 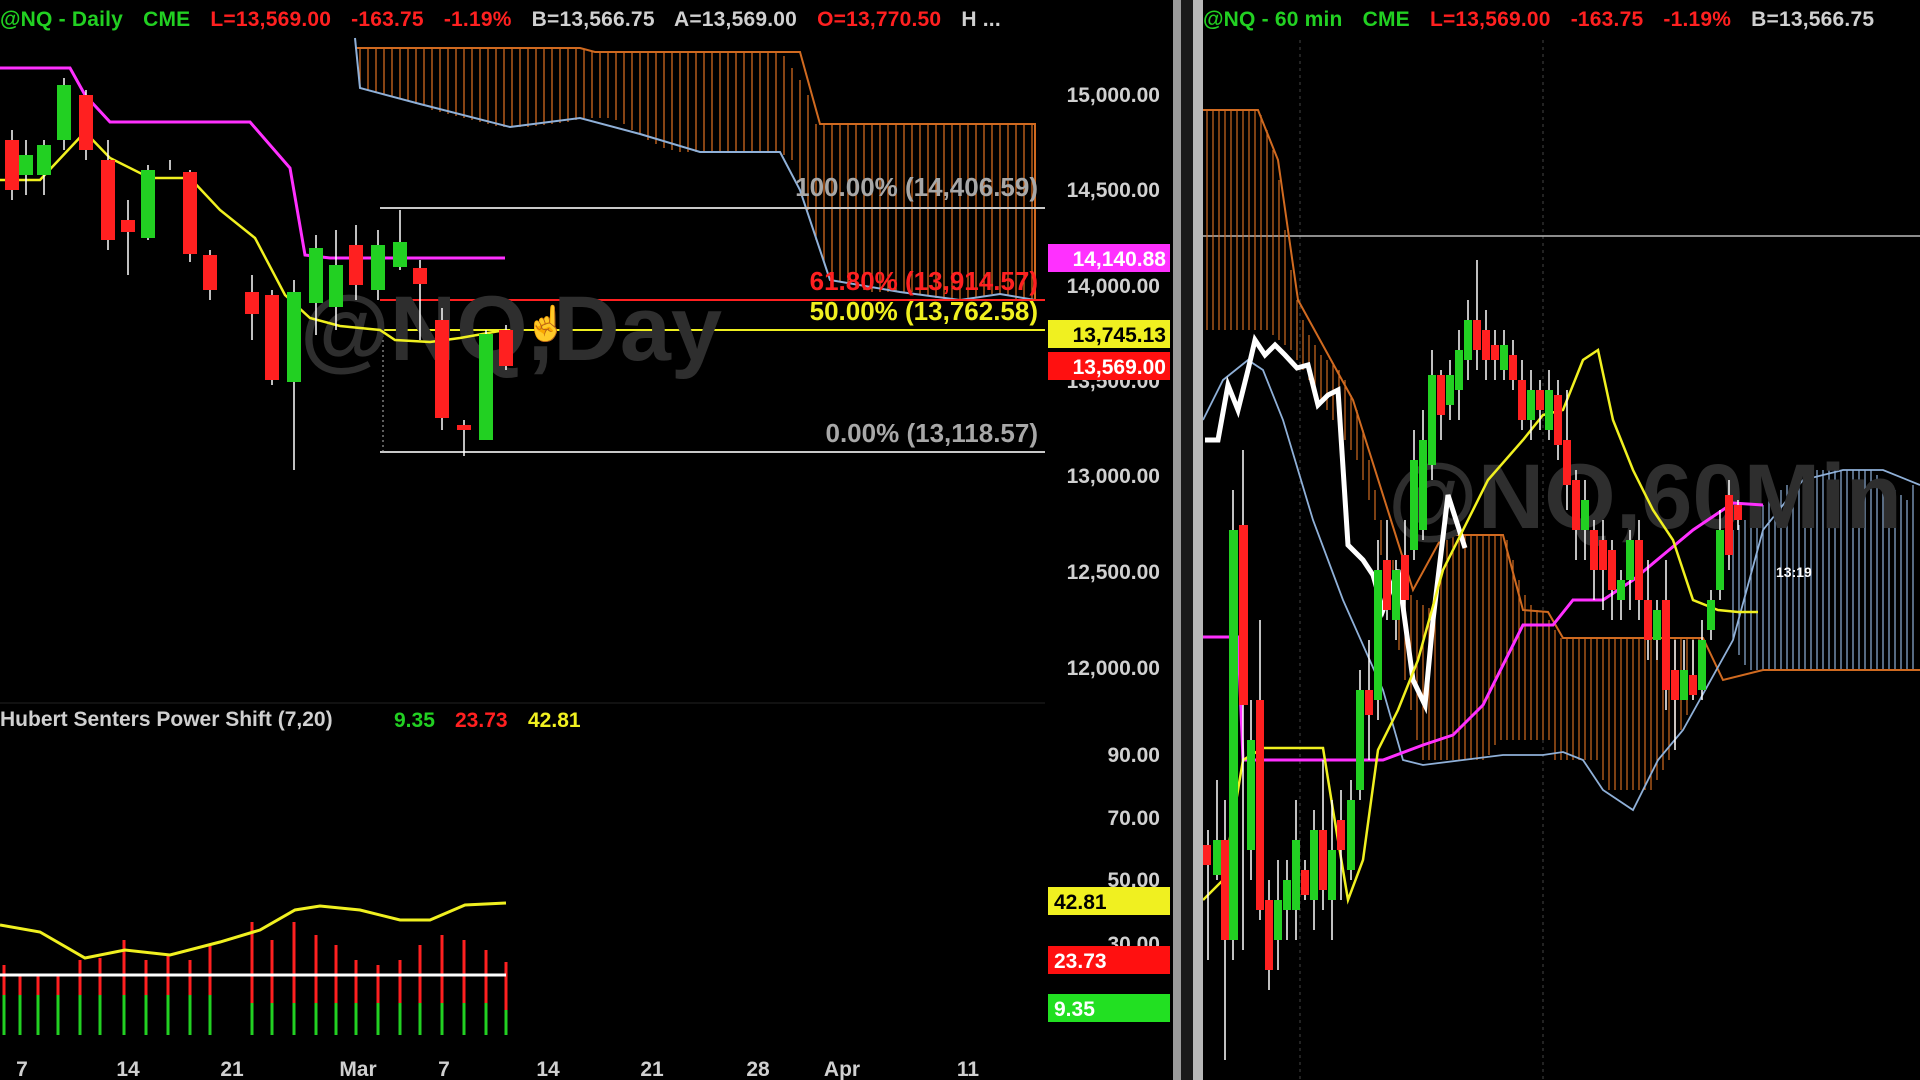 What do you see at coordinates (357, 1069) in the screenshot?
I see `date-tick: Mar` at bounding box center [357, 1069].